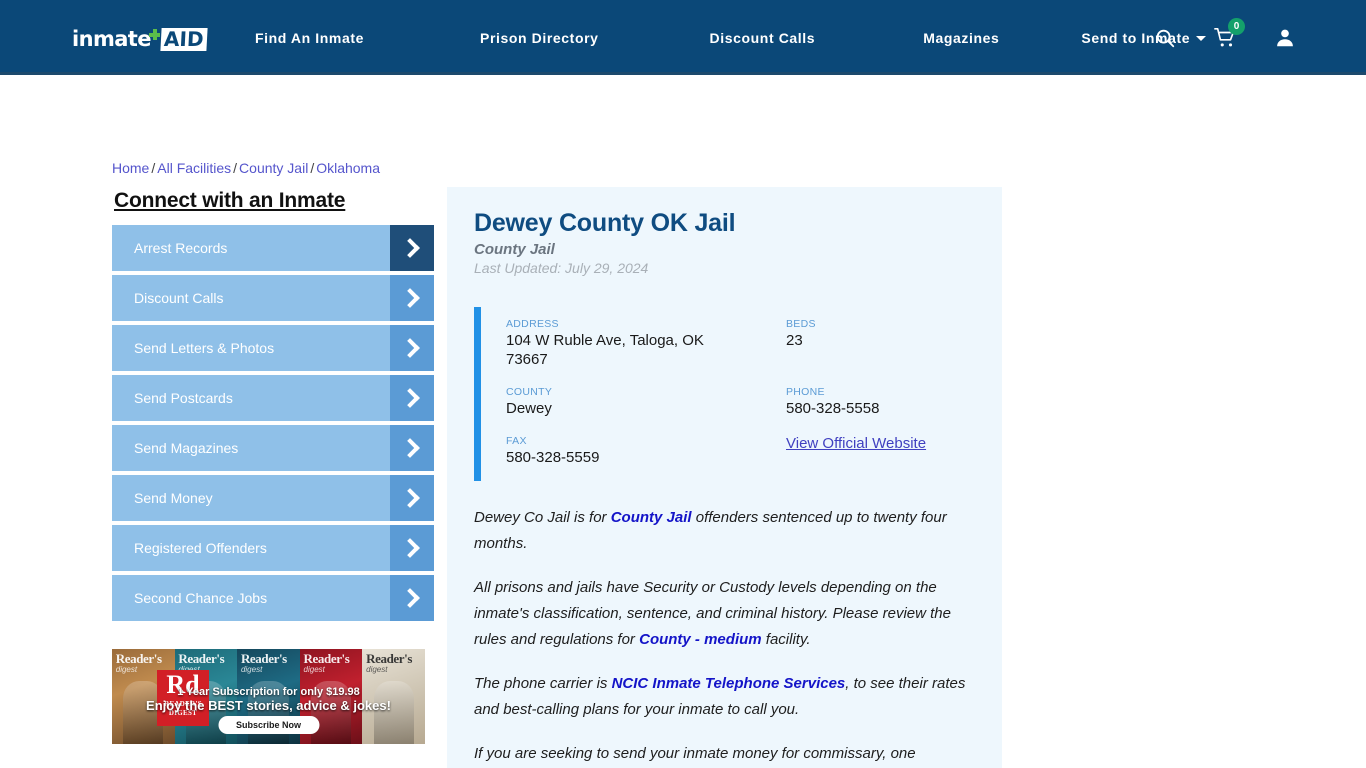 The height and width of the screenshot is (768, 1366). Describe the element at coordinates (273, 498) in the screenshot. I see `sidebar-item-send-money: Send Money` at that location.